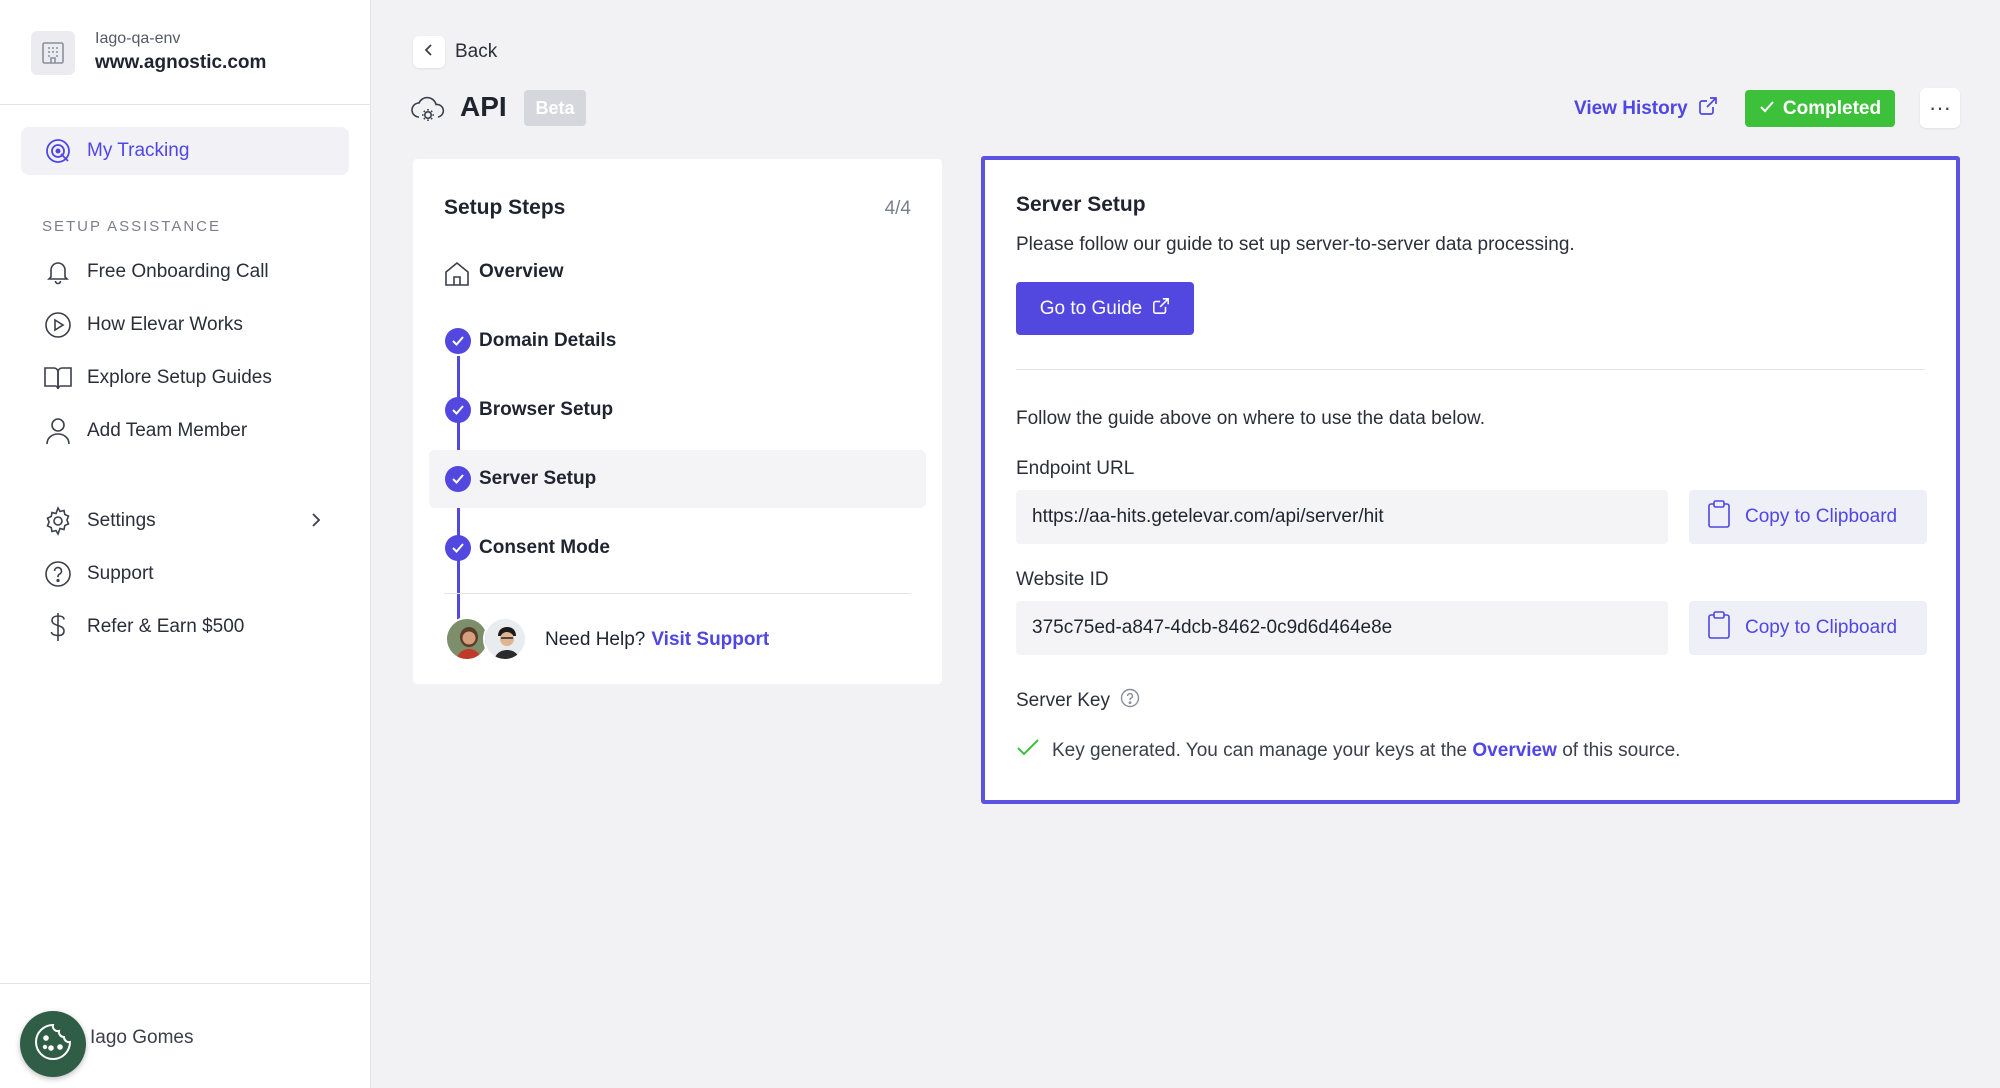 The height and width of the screenshot is (1088, 2000). I want to click on steps-title: Setup Steps, so click(505, 207).